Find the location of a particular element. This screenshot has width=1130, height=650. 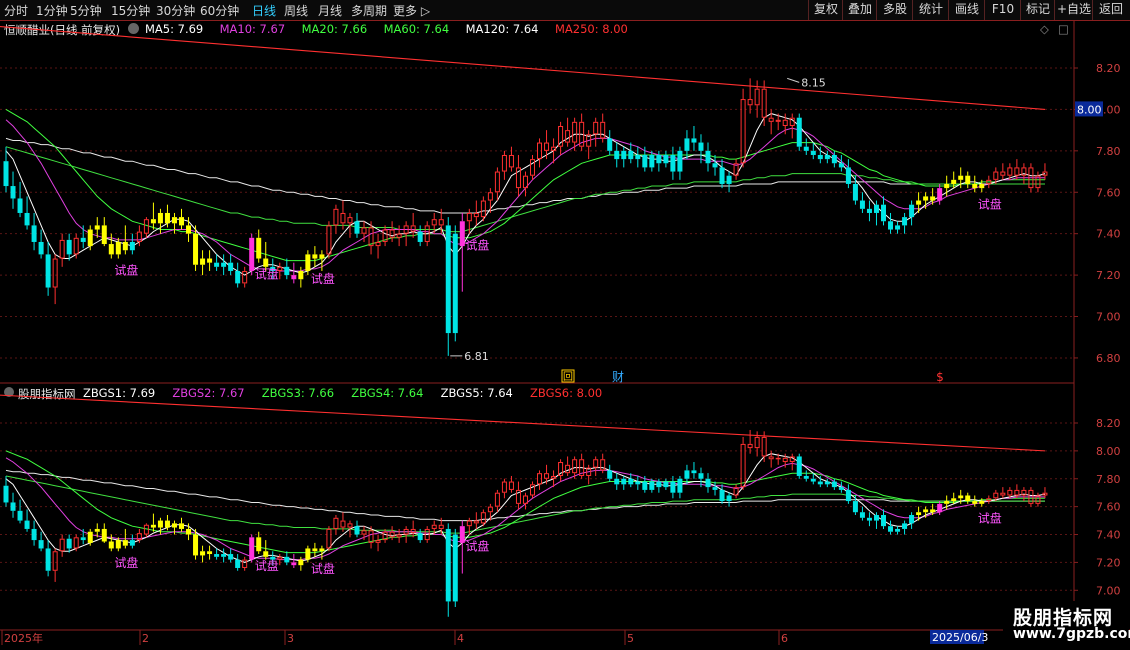

high-label: 8.15 is located at coordinates (813, 82).